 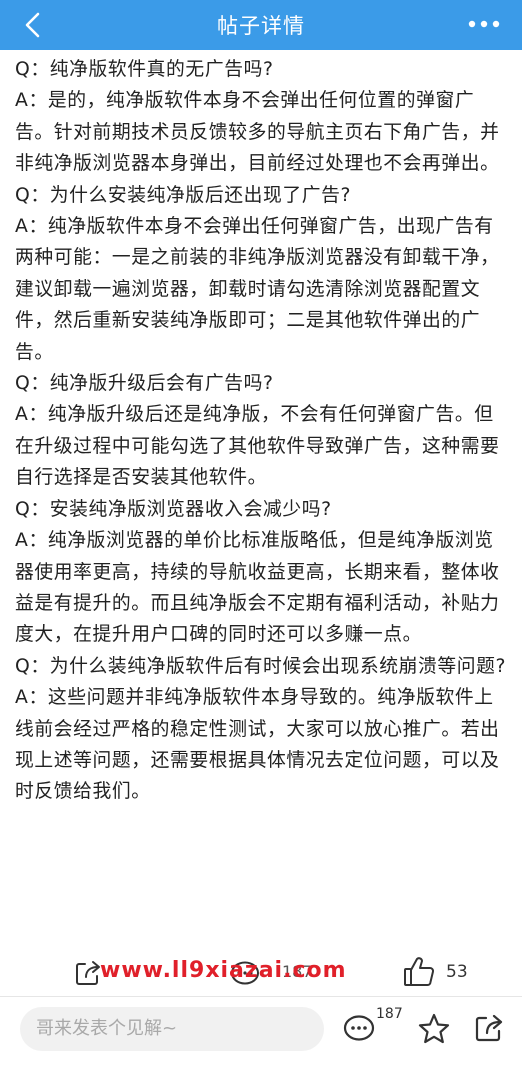 I want to click on more-horizontal-icon, so click(x=484, y=25).